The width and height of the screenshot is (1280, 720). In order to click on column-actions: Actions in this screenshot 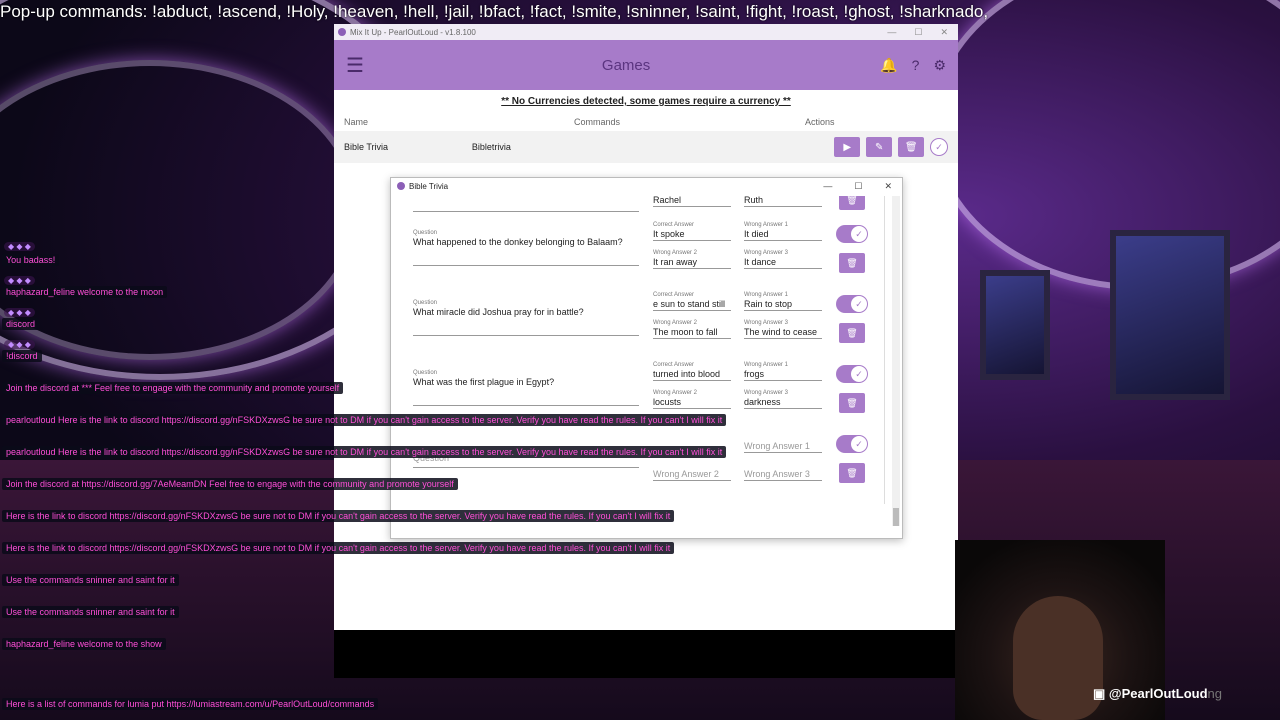, I will do `click(820, 122)`.